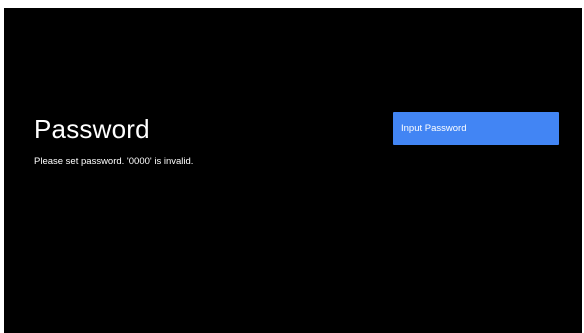 This screenshot has width=584, height=333. I want to click on password-message: Please set password. '0000' is invalid., so click(114, 161).